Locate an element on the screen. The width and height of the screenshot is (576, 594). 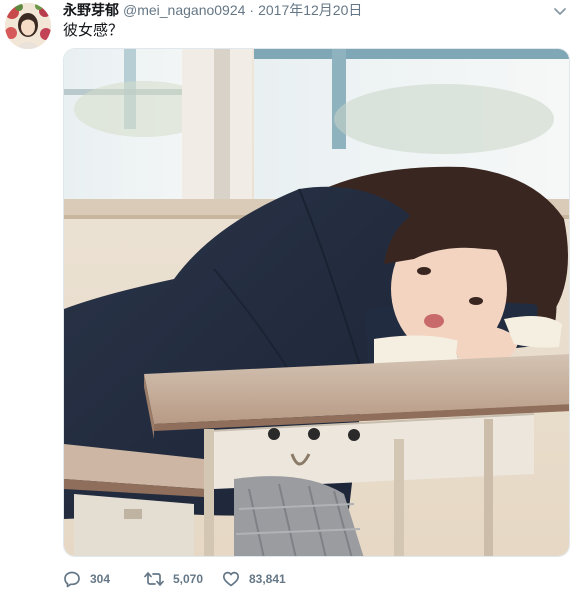
like-button: 83,841 is located at coordinates (272, 579).